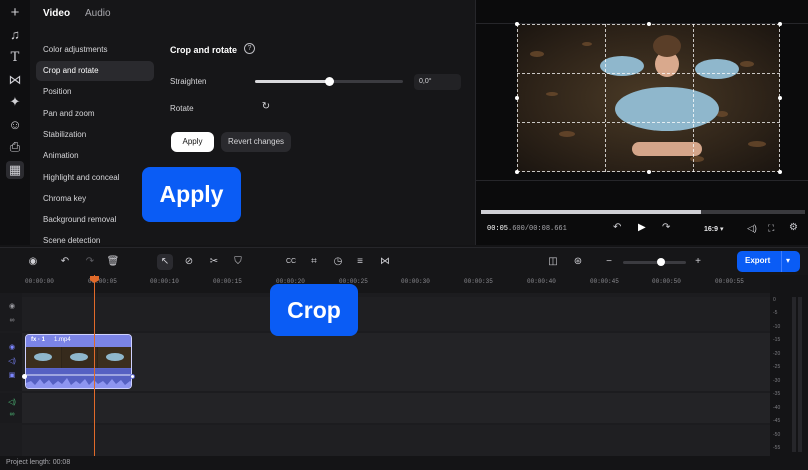  Describe the element at coordinates (437, 82) in the screenshot. I see `straighten-value-input: 0,0°` at that location.